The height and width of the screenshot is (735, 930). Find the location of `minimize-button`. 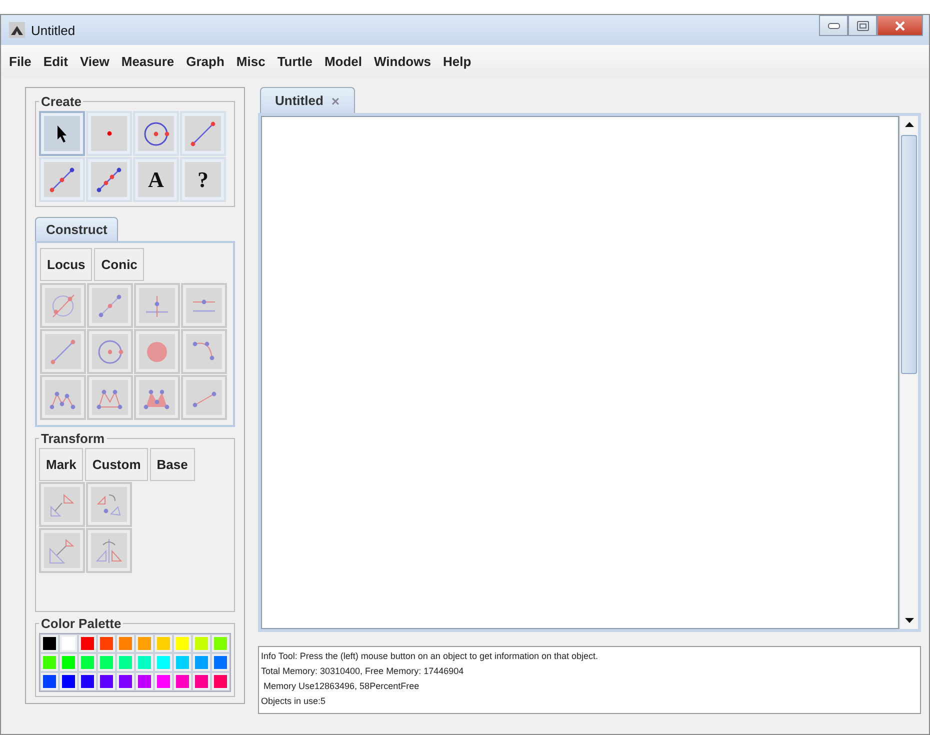

minimize-button is located at coordinates (833, 25).